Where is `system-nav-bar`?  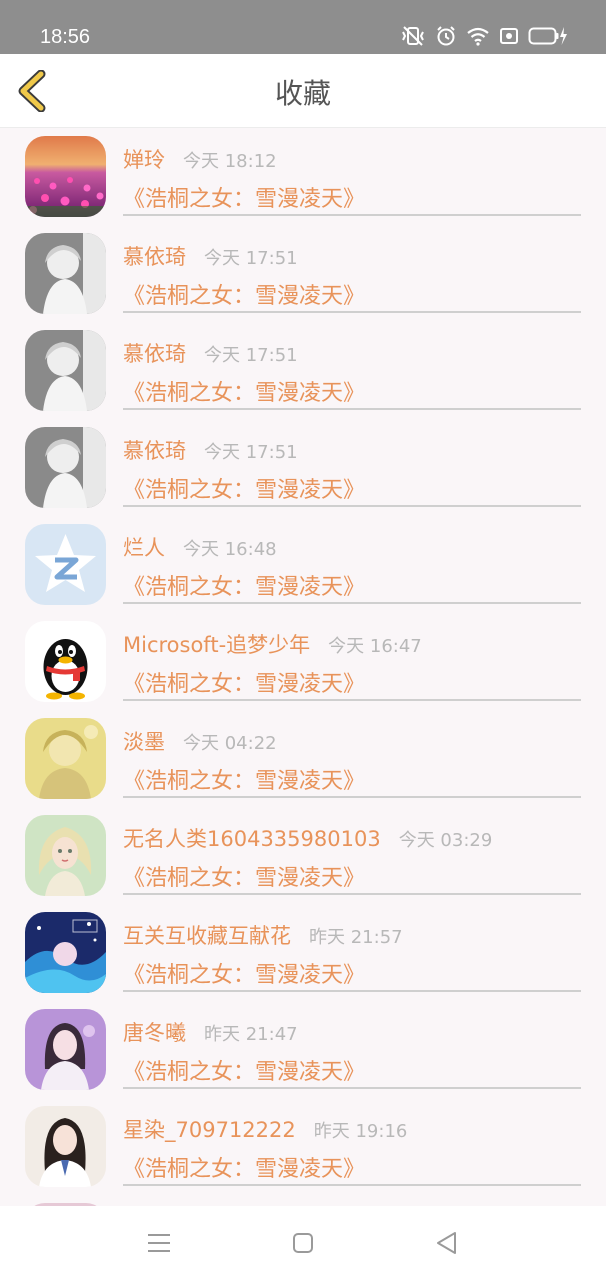 system-nav-bar is located at coordinates (303, 1243).